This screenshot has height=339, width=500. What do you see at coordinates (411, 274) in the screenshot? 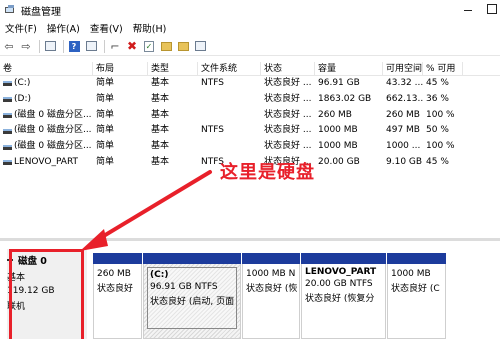
I see `partition-size: 1000 MB` at bounding box center [411, 274].